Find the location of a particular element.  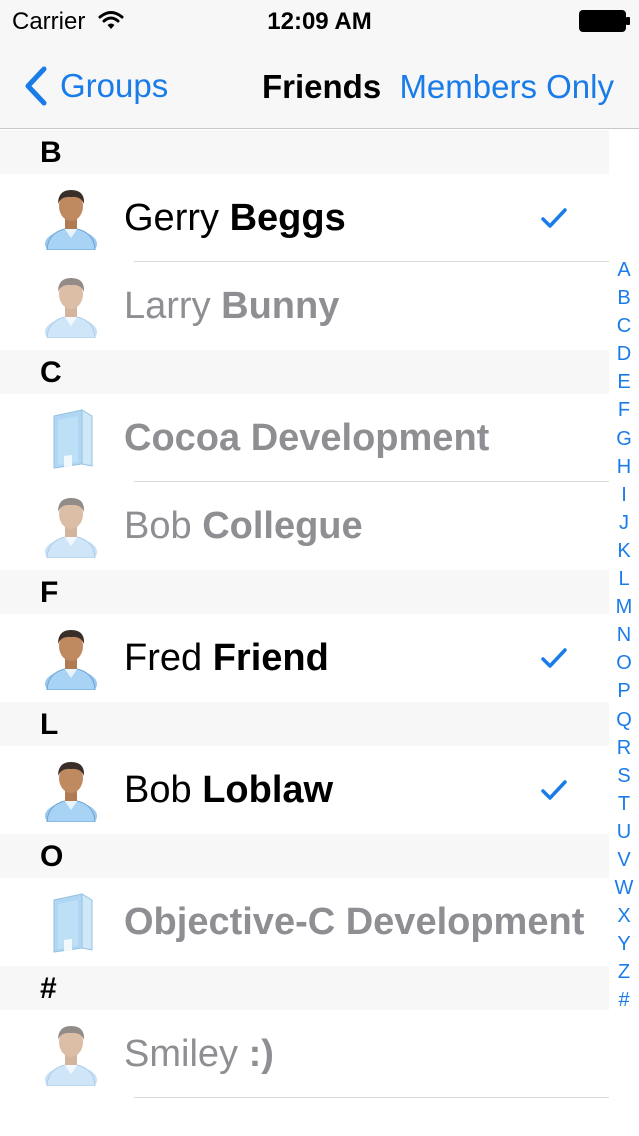

index-letter: T is located at coordinates (624, 804).